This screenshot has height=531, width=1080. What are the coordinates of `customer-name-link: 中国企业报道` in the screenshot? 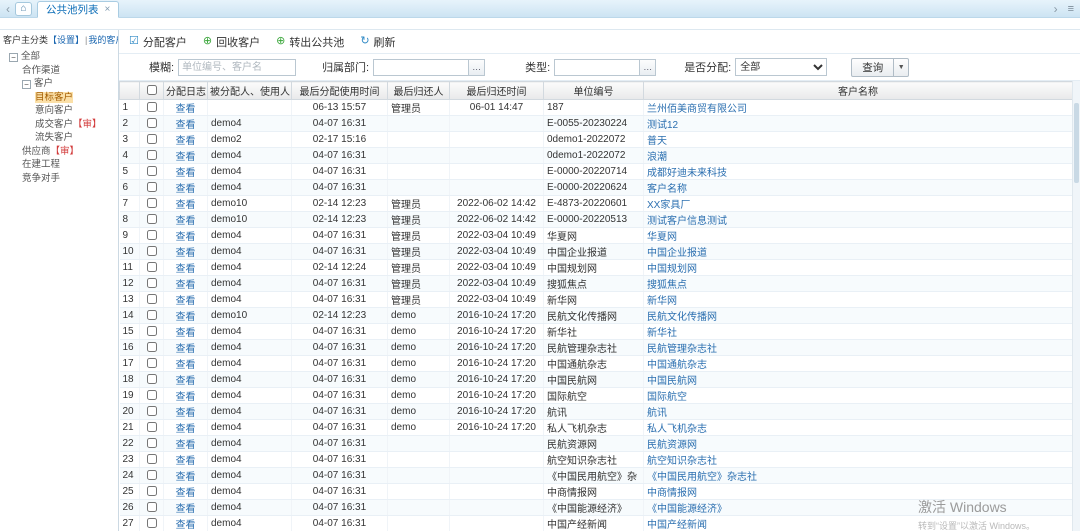 It's located at (677, 253).